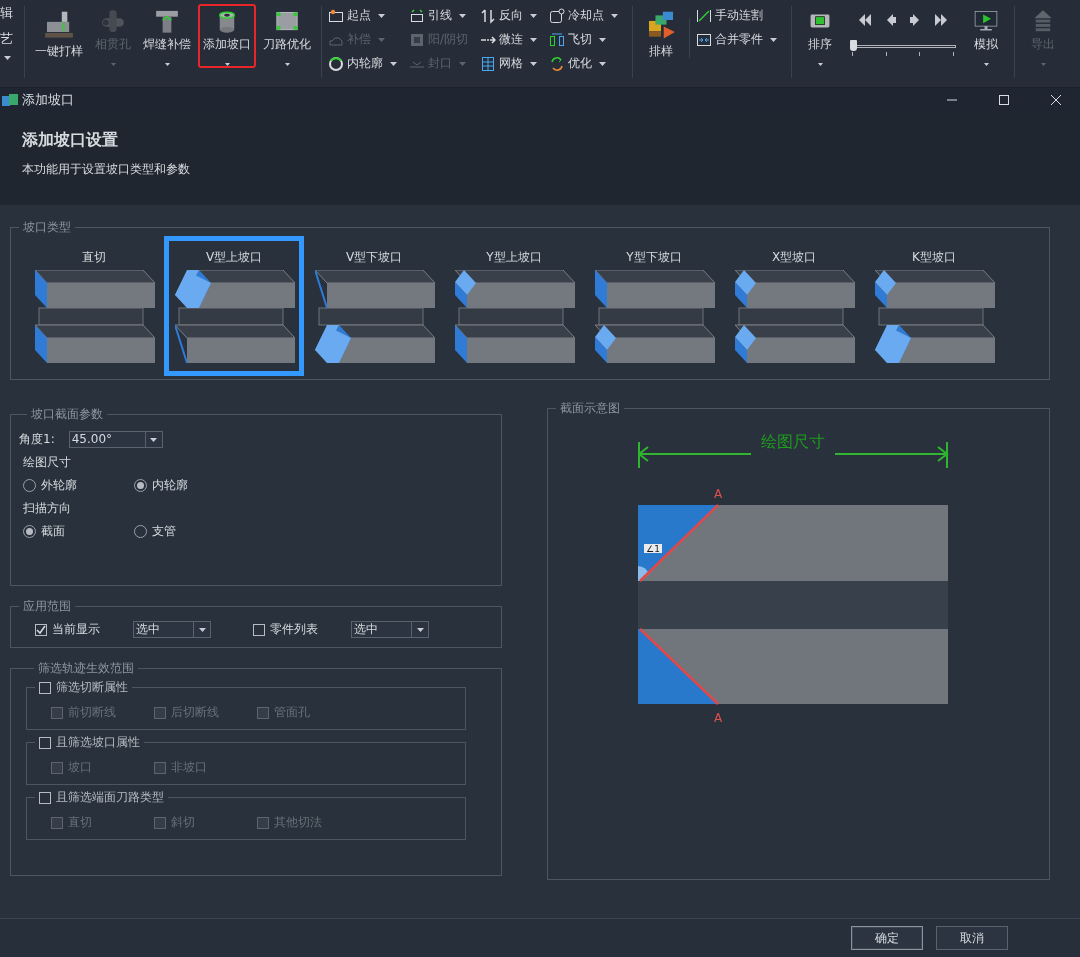 This screenshot has height=957, width=1080. I want to click on app-icon, so click(10, 100).